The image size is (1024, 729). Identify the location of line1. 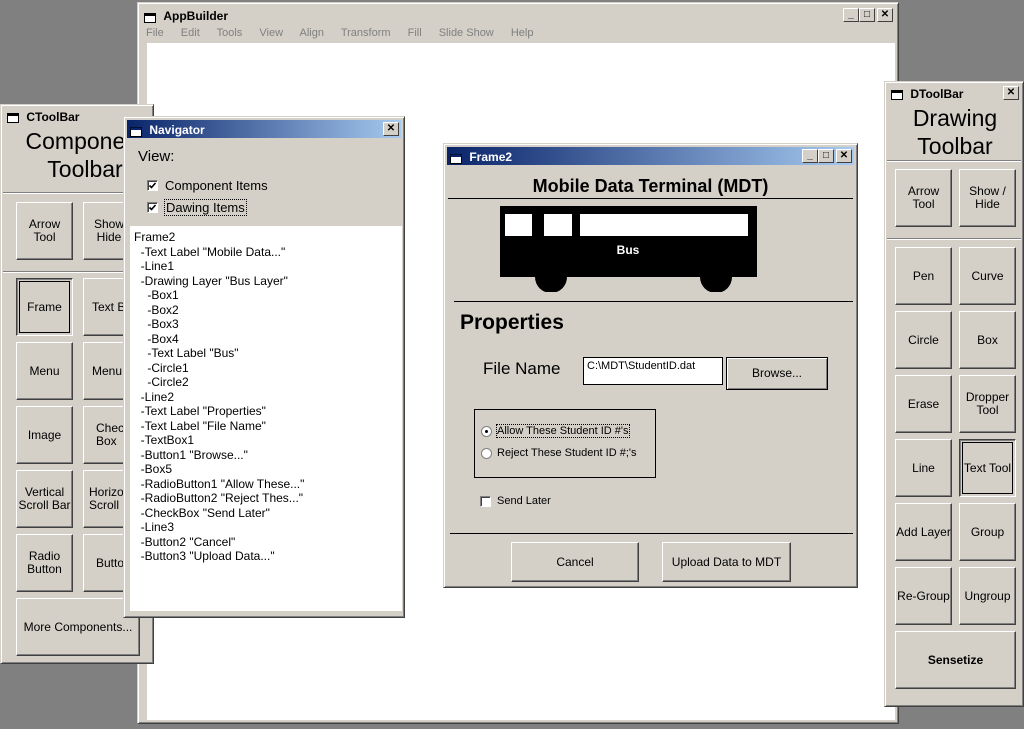
(650, 198).